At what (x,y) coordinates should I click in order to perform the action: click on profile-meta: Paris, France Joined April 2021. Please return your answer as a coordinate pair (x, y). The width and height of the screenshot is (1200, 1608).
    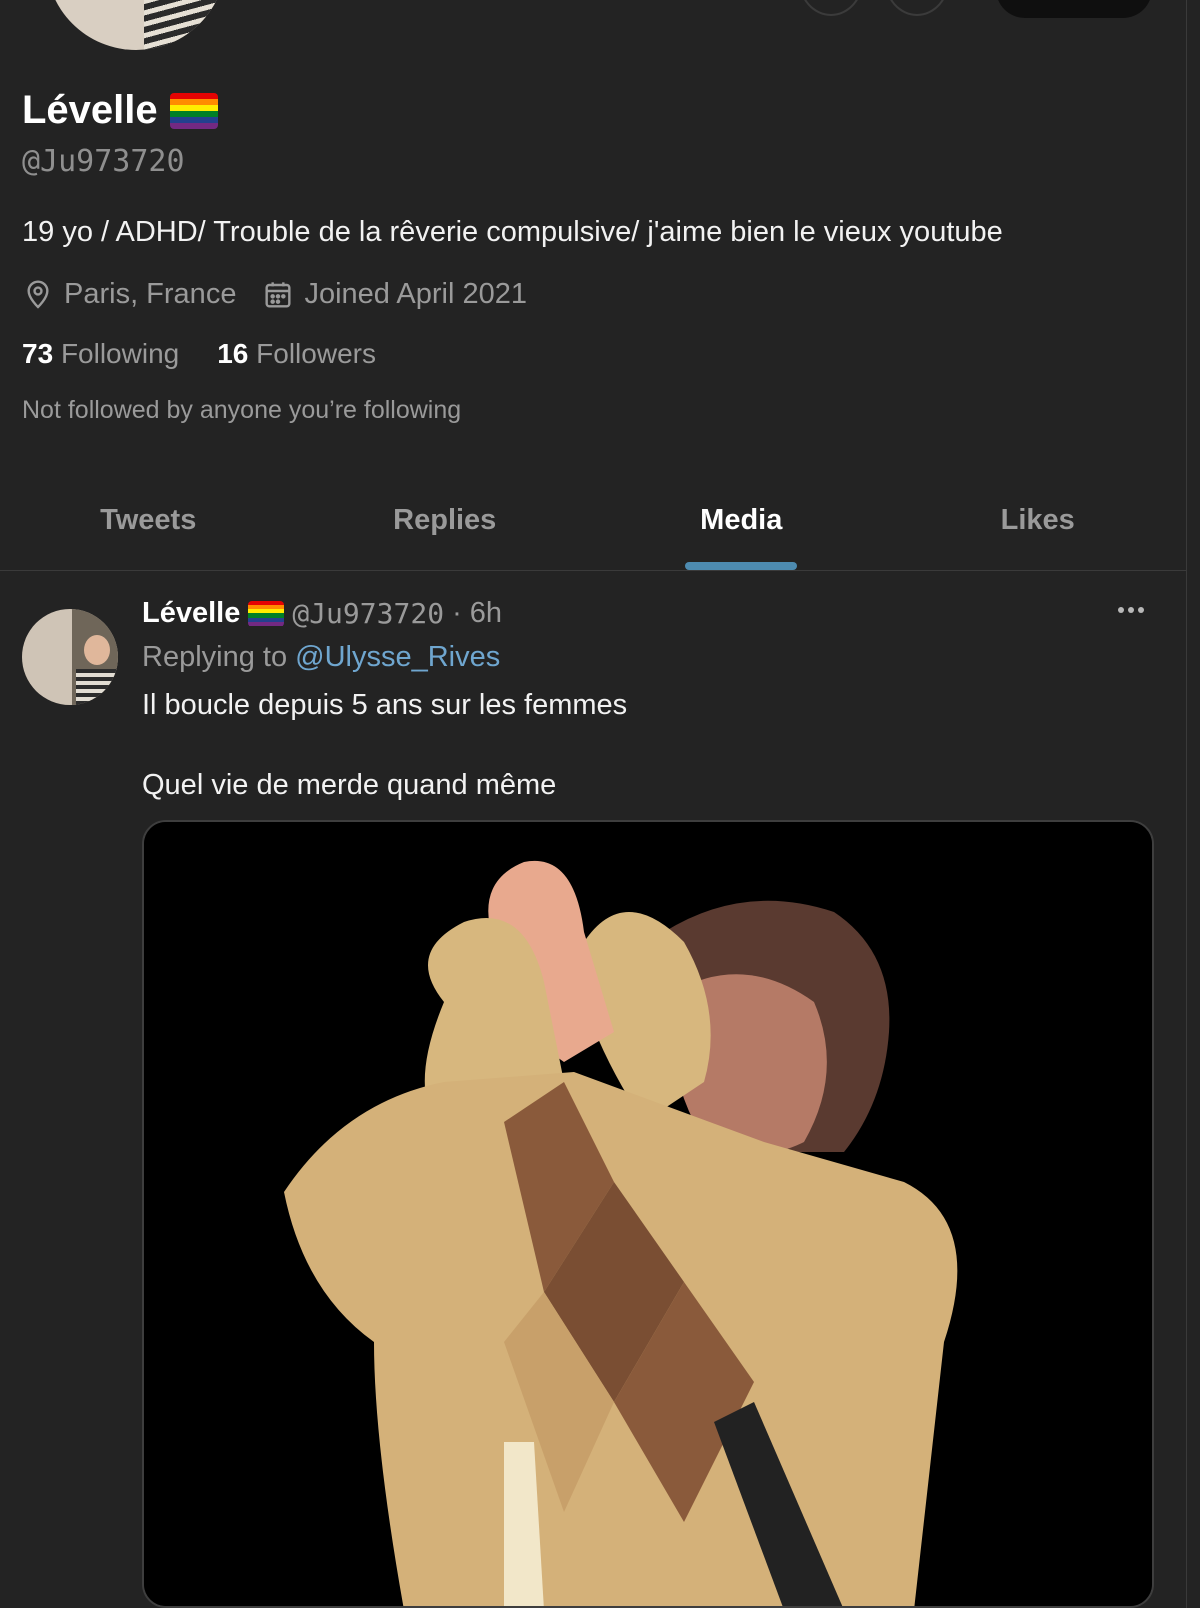
    Looking at the image, I should click on (287, 294).